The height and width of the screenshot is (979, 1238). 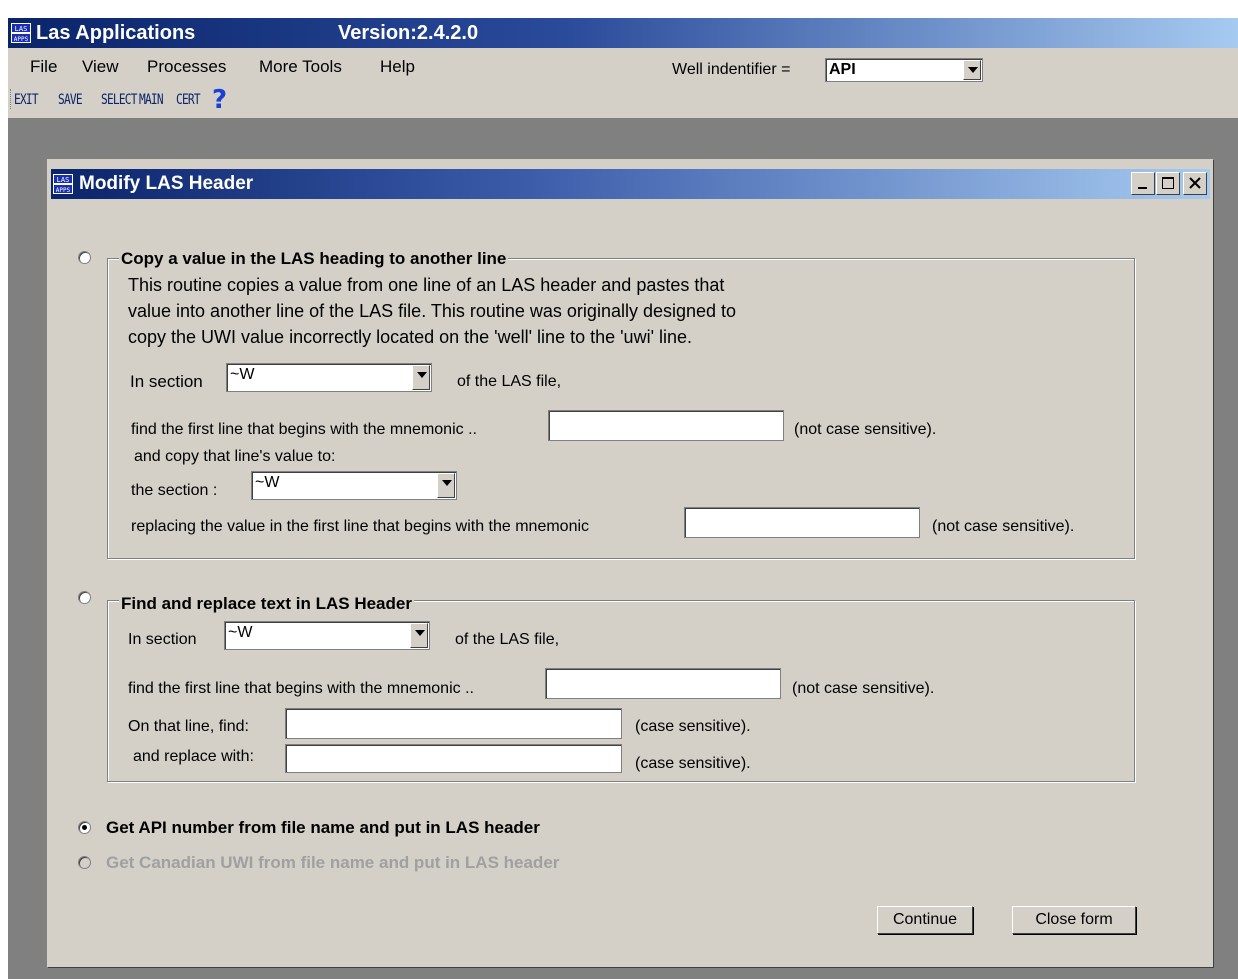 I want to click on toolbar: EXIT SAVE SELECT MAIN CERT ?, so click(x=623, y=100).